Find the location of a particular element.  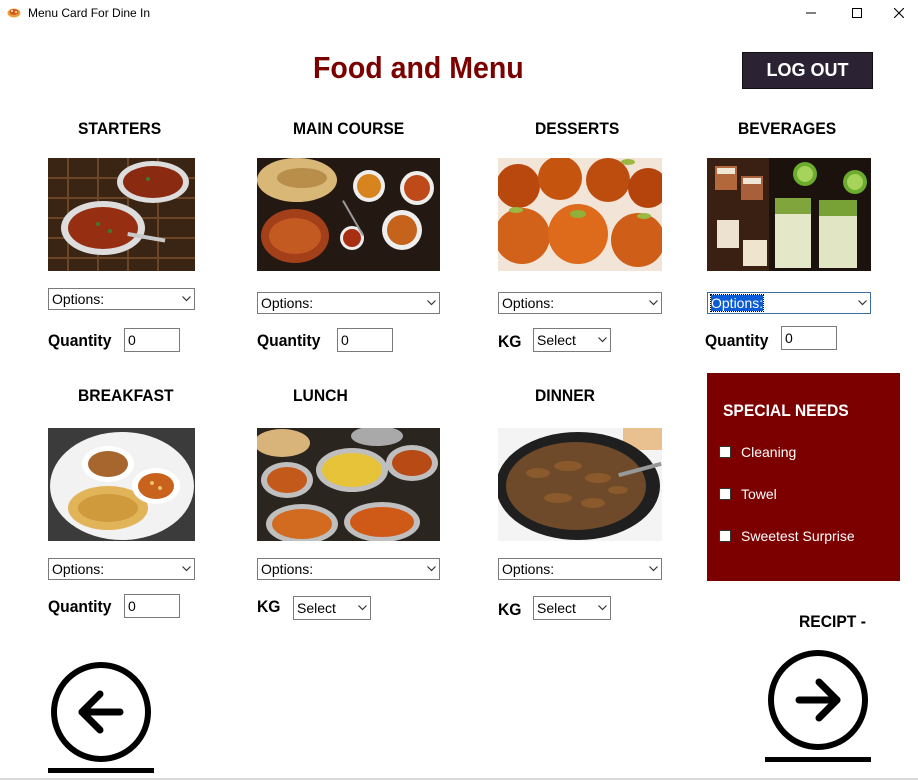

beverages-quantity-label: Quantity is located at coordinates (737, 340).